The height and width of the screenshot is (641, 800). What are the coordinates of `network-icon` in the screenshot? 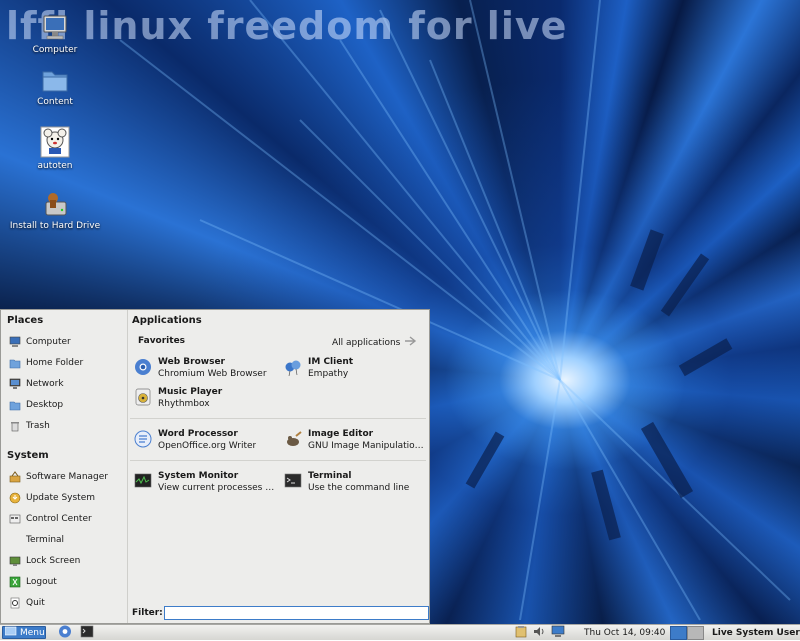 It's located at (15, 384).